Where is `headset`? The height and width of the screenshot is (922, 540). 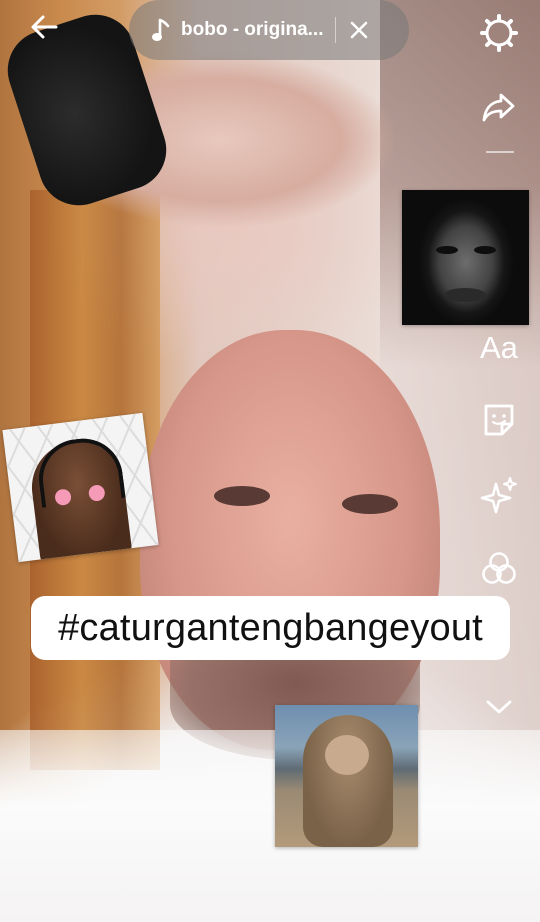
headset is located at coordinates (80, 471).